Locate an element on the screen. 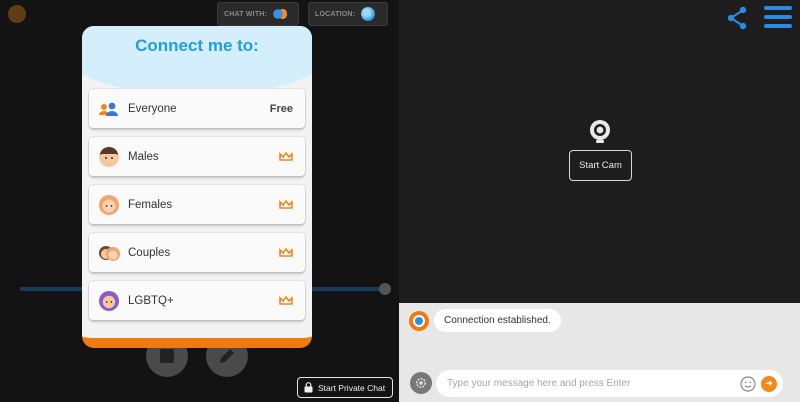  message-input is located at coordinates (593, 383).